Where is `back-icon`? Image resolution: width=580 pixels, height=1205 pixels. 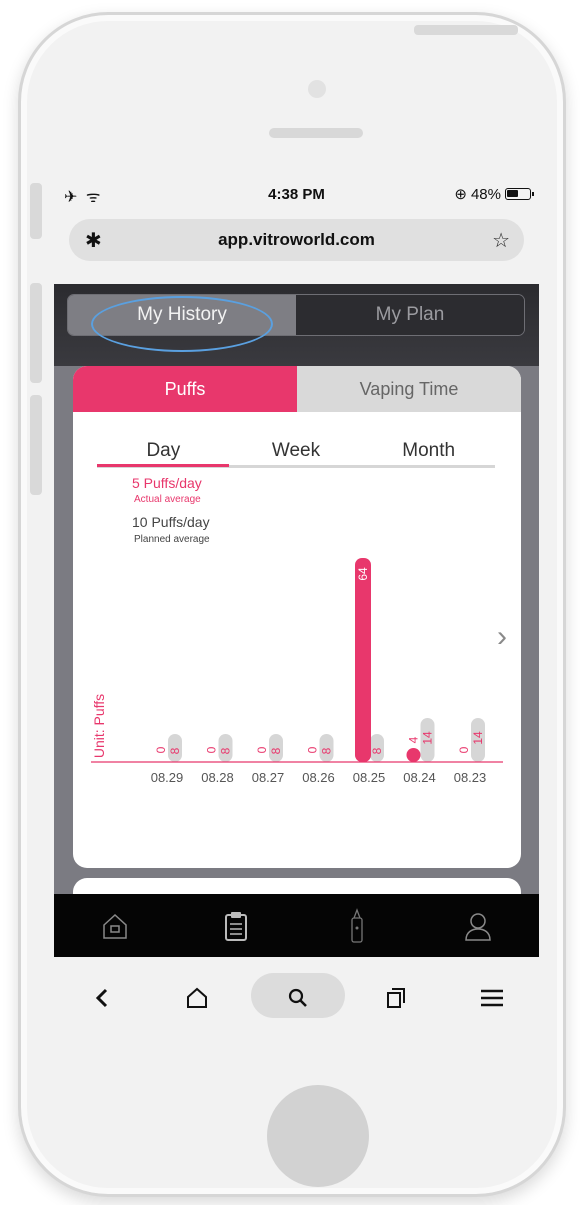
back-icon is located at coordinates (101, 997).